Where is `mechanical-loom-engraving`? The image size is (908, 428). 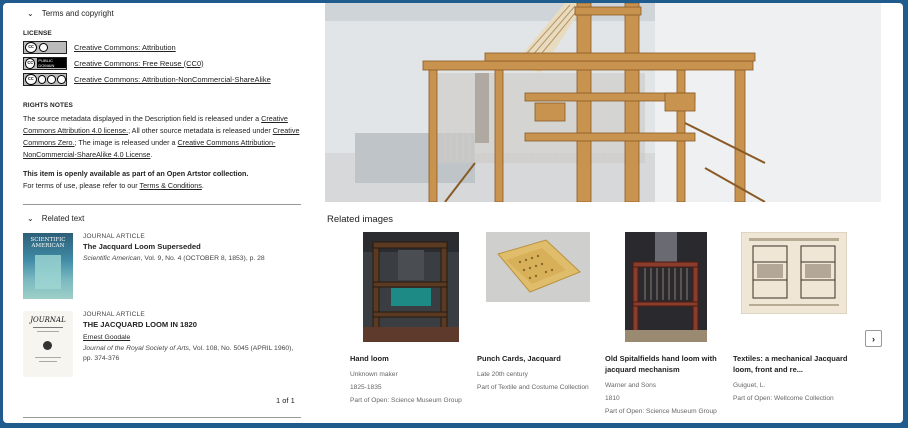
mechanical-loom-engraving is located at coordinates (794, 273).